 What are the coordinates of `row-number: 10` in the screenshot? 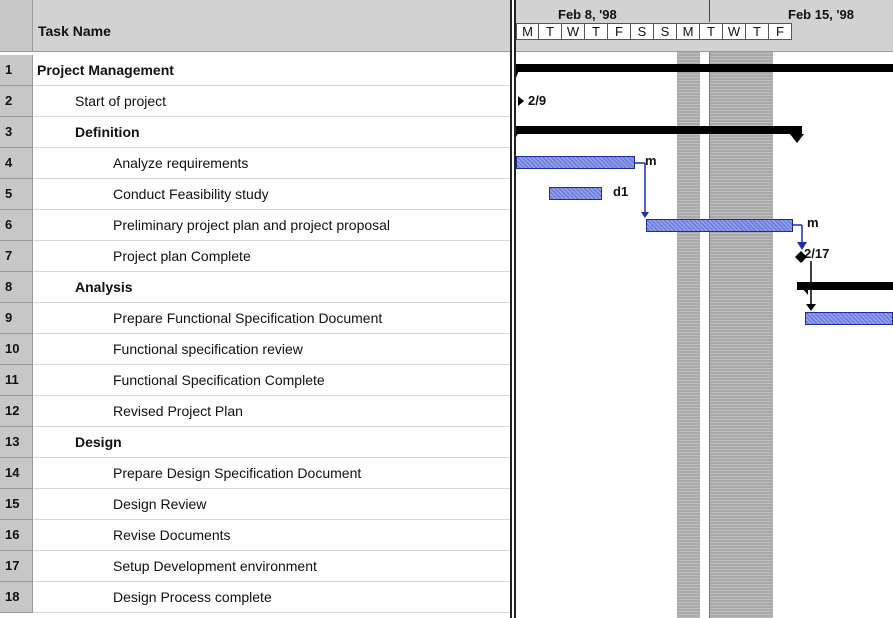 It's located at (16, 349).